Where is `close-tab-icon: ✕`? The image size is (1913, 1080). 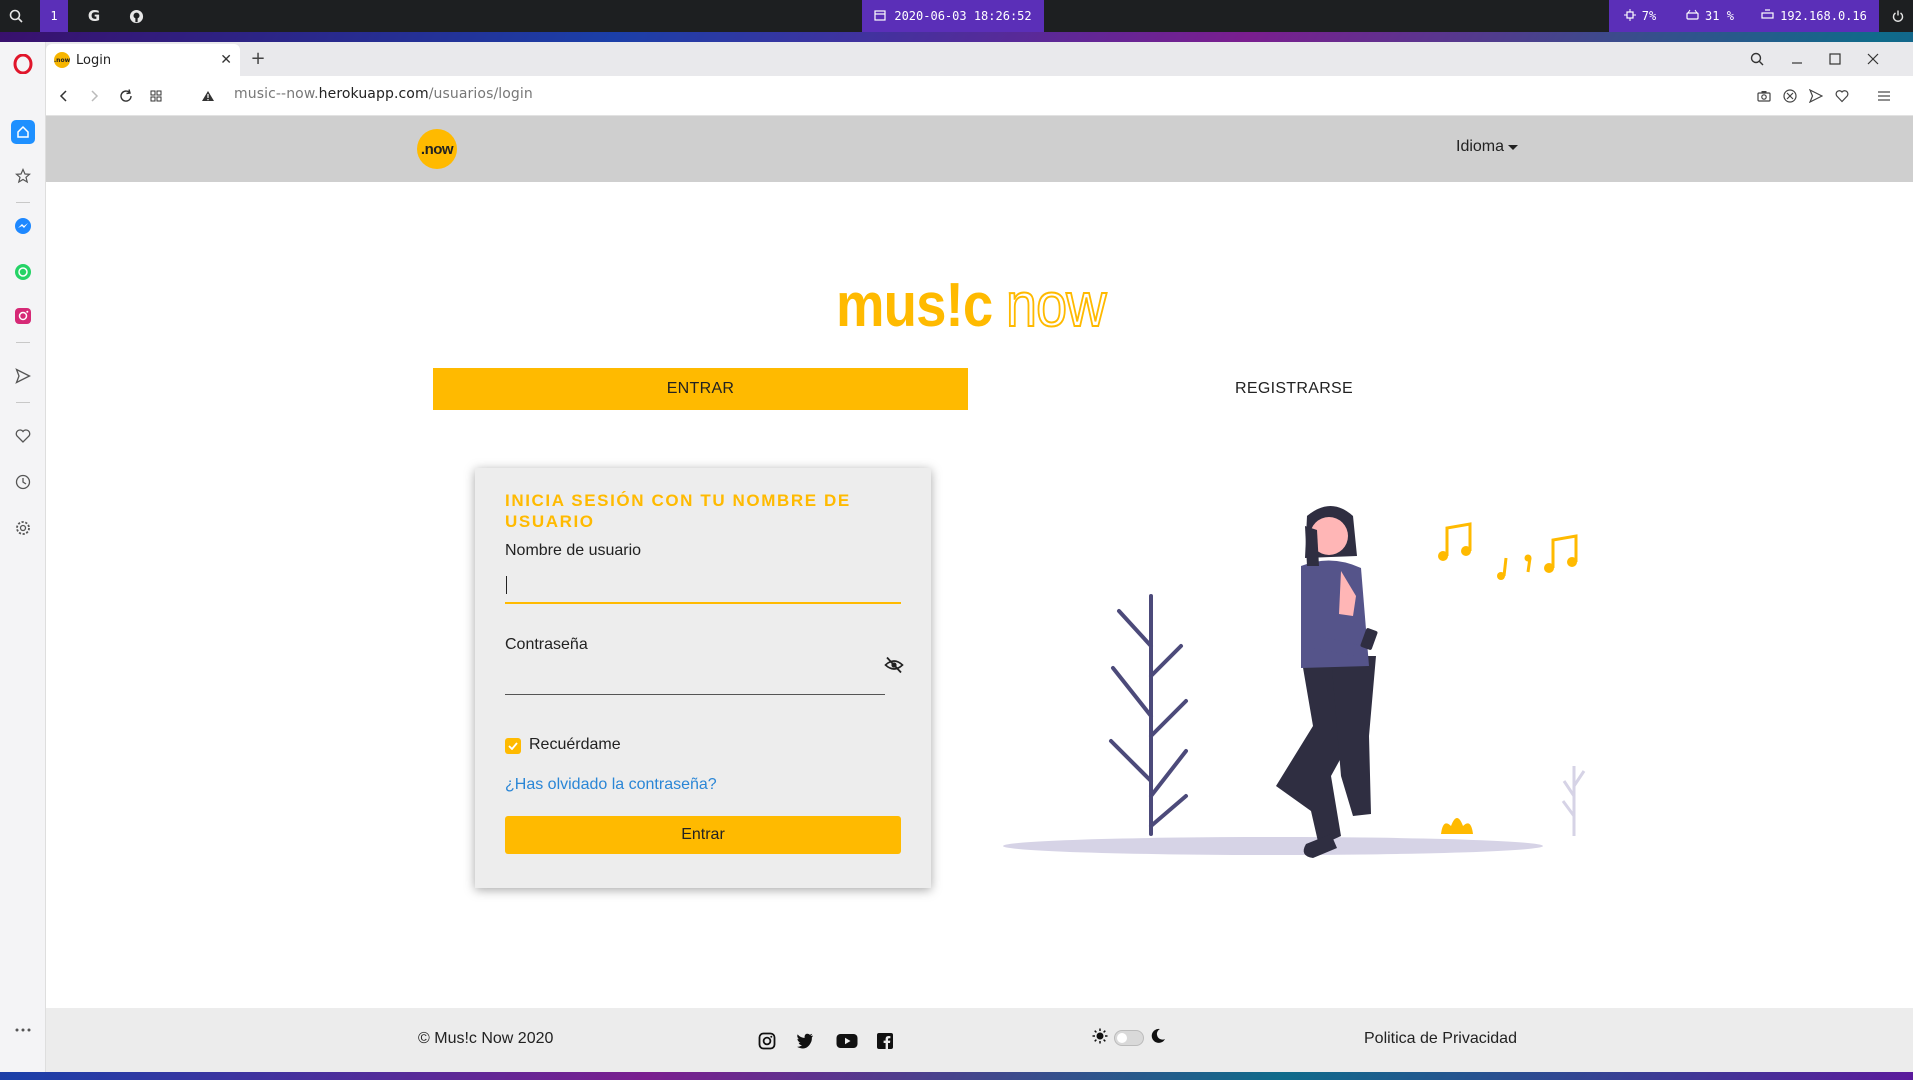
close-tab-icon: ✕ is located at coordinates (226, 60).